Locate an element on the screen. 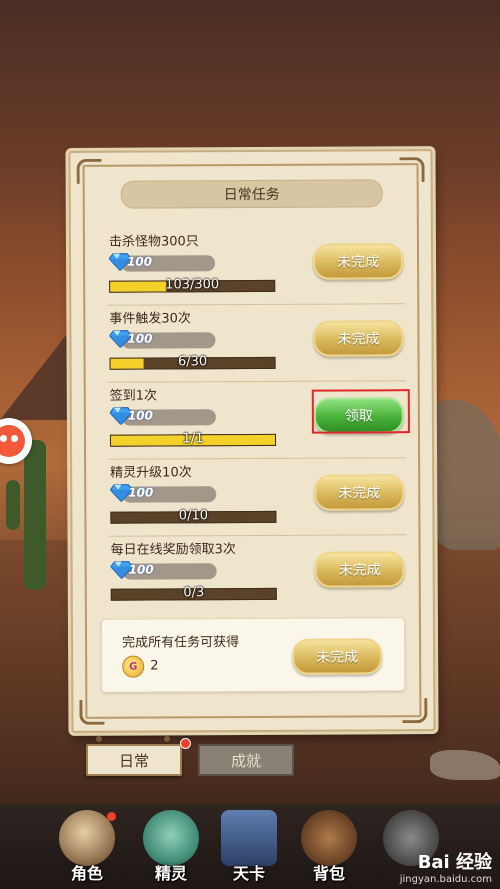 The height and width of the screenshot is (889, 500). progress-bar: 103/300 is located at coordinates (192, 285).